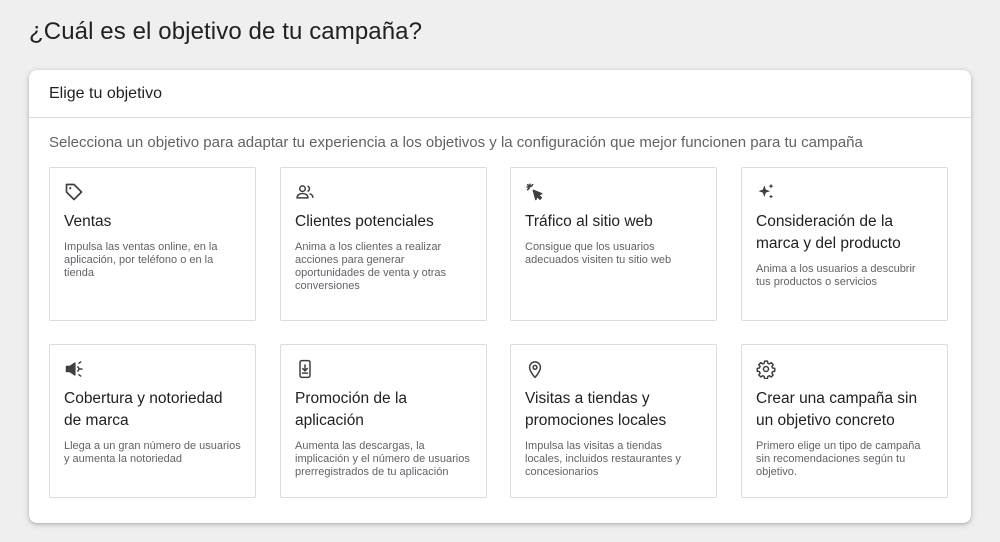  I want to click on tag-icon, so click(74, 192).